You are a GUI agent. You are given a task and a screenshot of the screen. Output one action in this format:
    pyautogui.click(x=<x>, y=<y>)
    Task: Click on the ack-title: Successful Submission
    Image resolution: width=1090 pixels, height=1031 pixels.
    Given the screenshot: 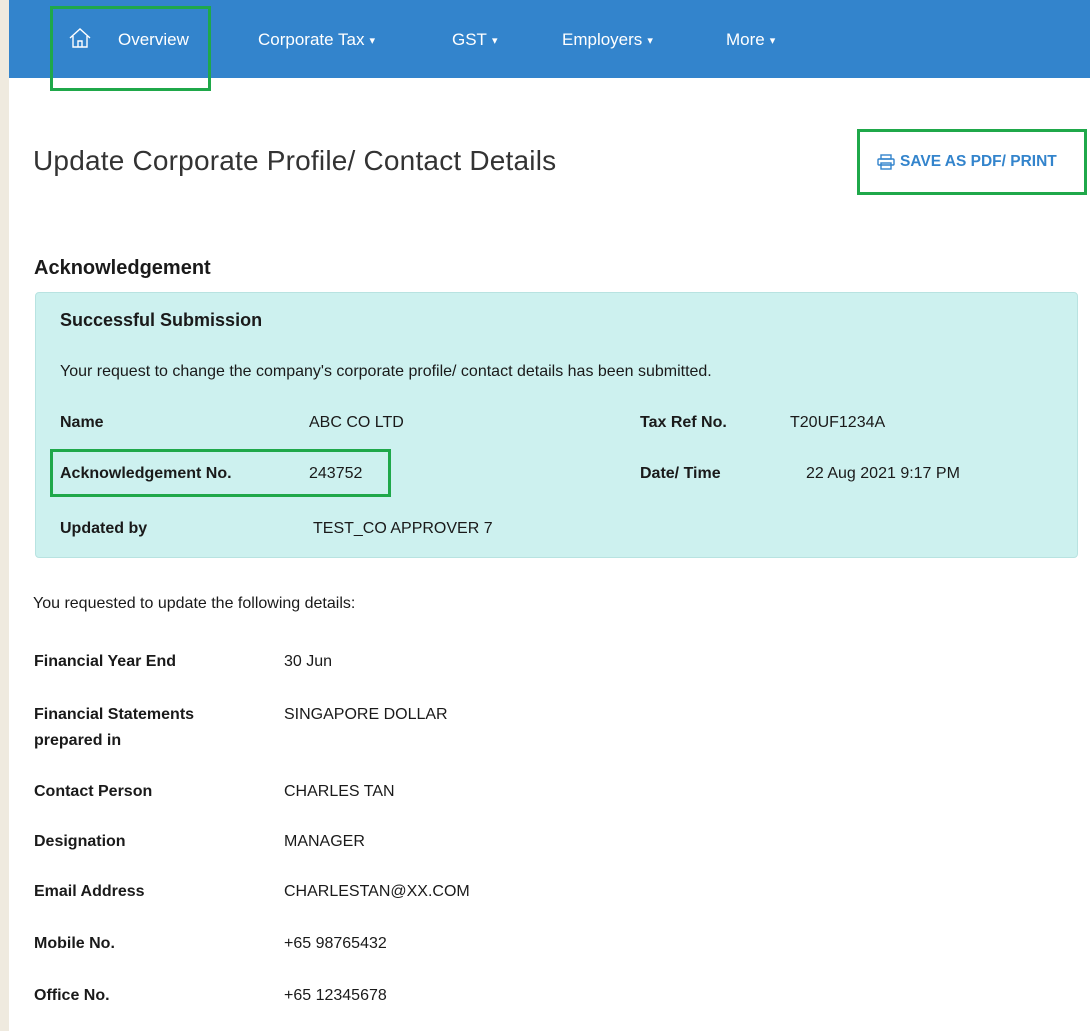 What is the action you would take?
    pyautogui.click(x=161, y=320)
    